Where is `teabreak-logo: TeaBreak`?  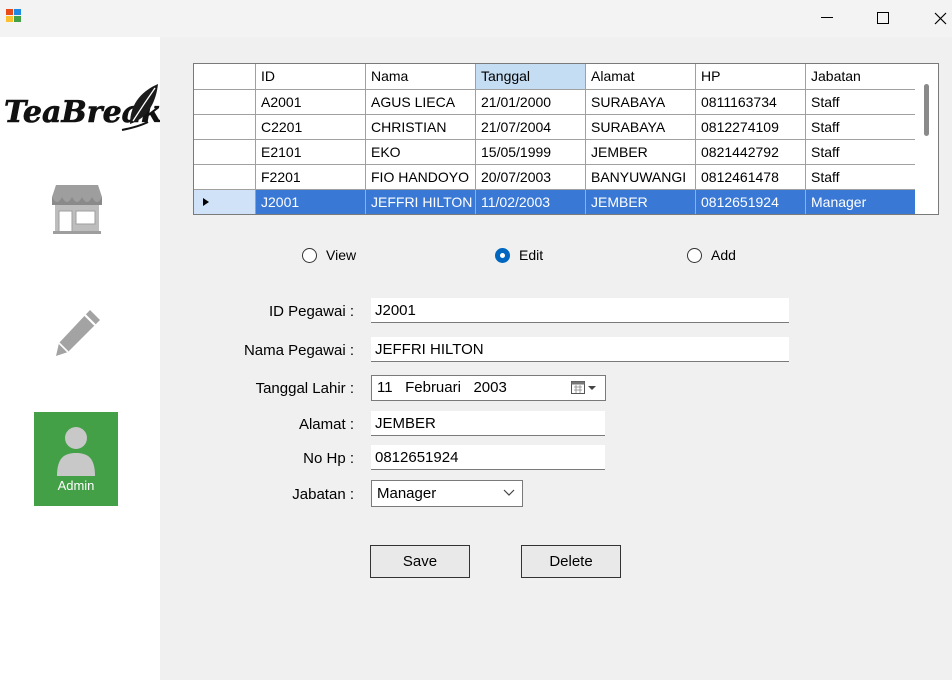
teabreak-logo: TeaBreak is located at coordinates (82, 110).